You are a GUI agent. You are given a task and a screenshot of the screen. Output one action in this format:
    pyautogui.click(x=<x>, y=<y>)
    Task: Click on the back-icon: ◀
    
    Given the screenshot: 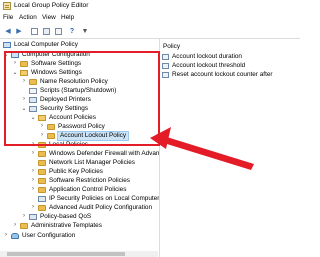 What is the action you would take?
    pyautogui.click(x=8, y=31)
    